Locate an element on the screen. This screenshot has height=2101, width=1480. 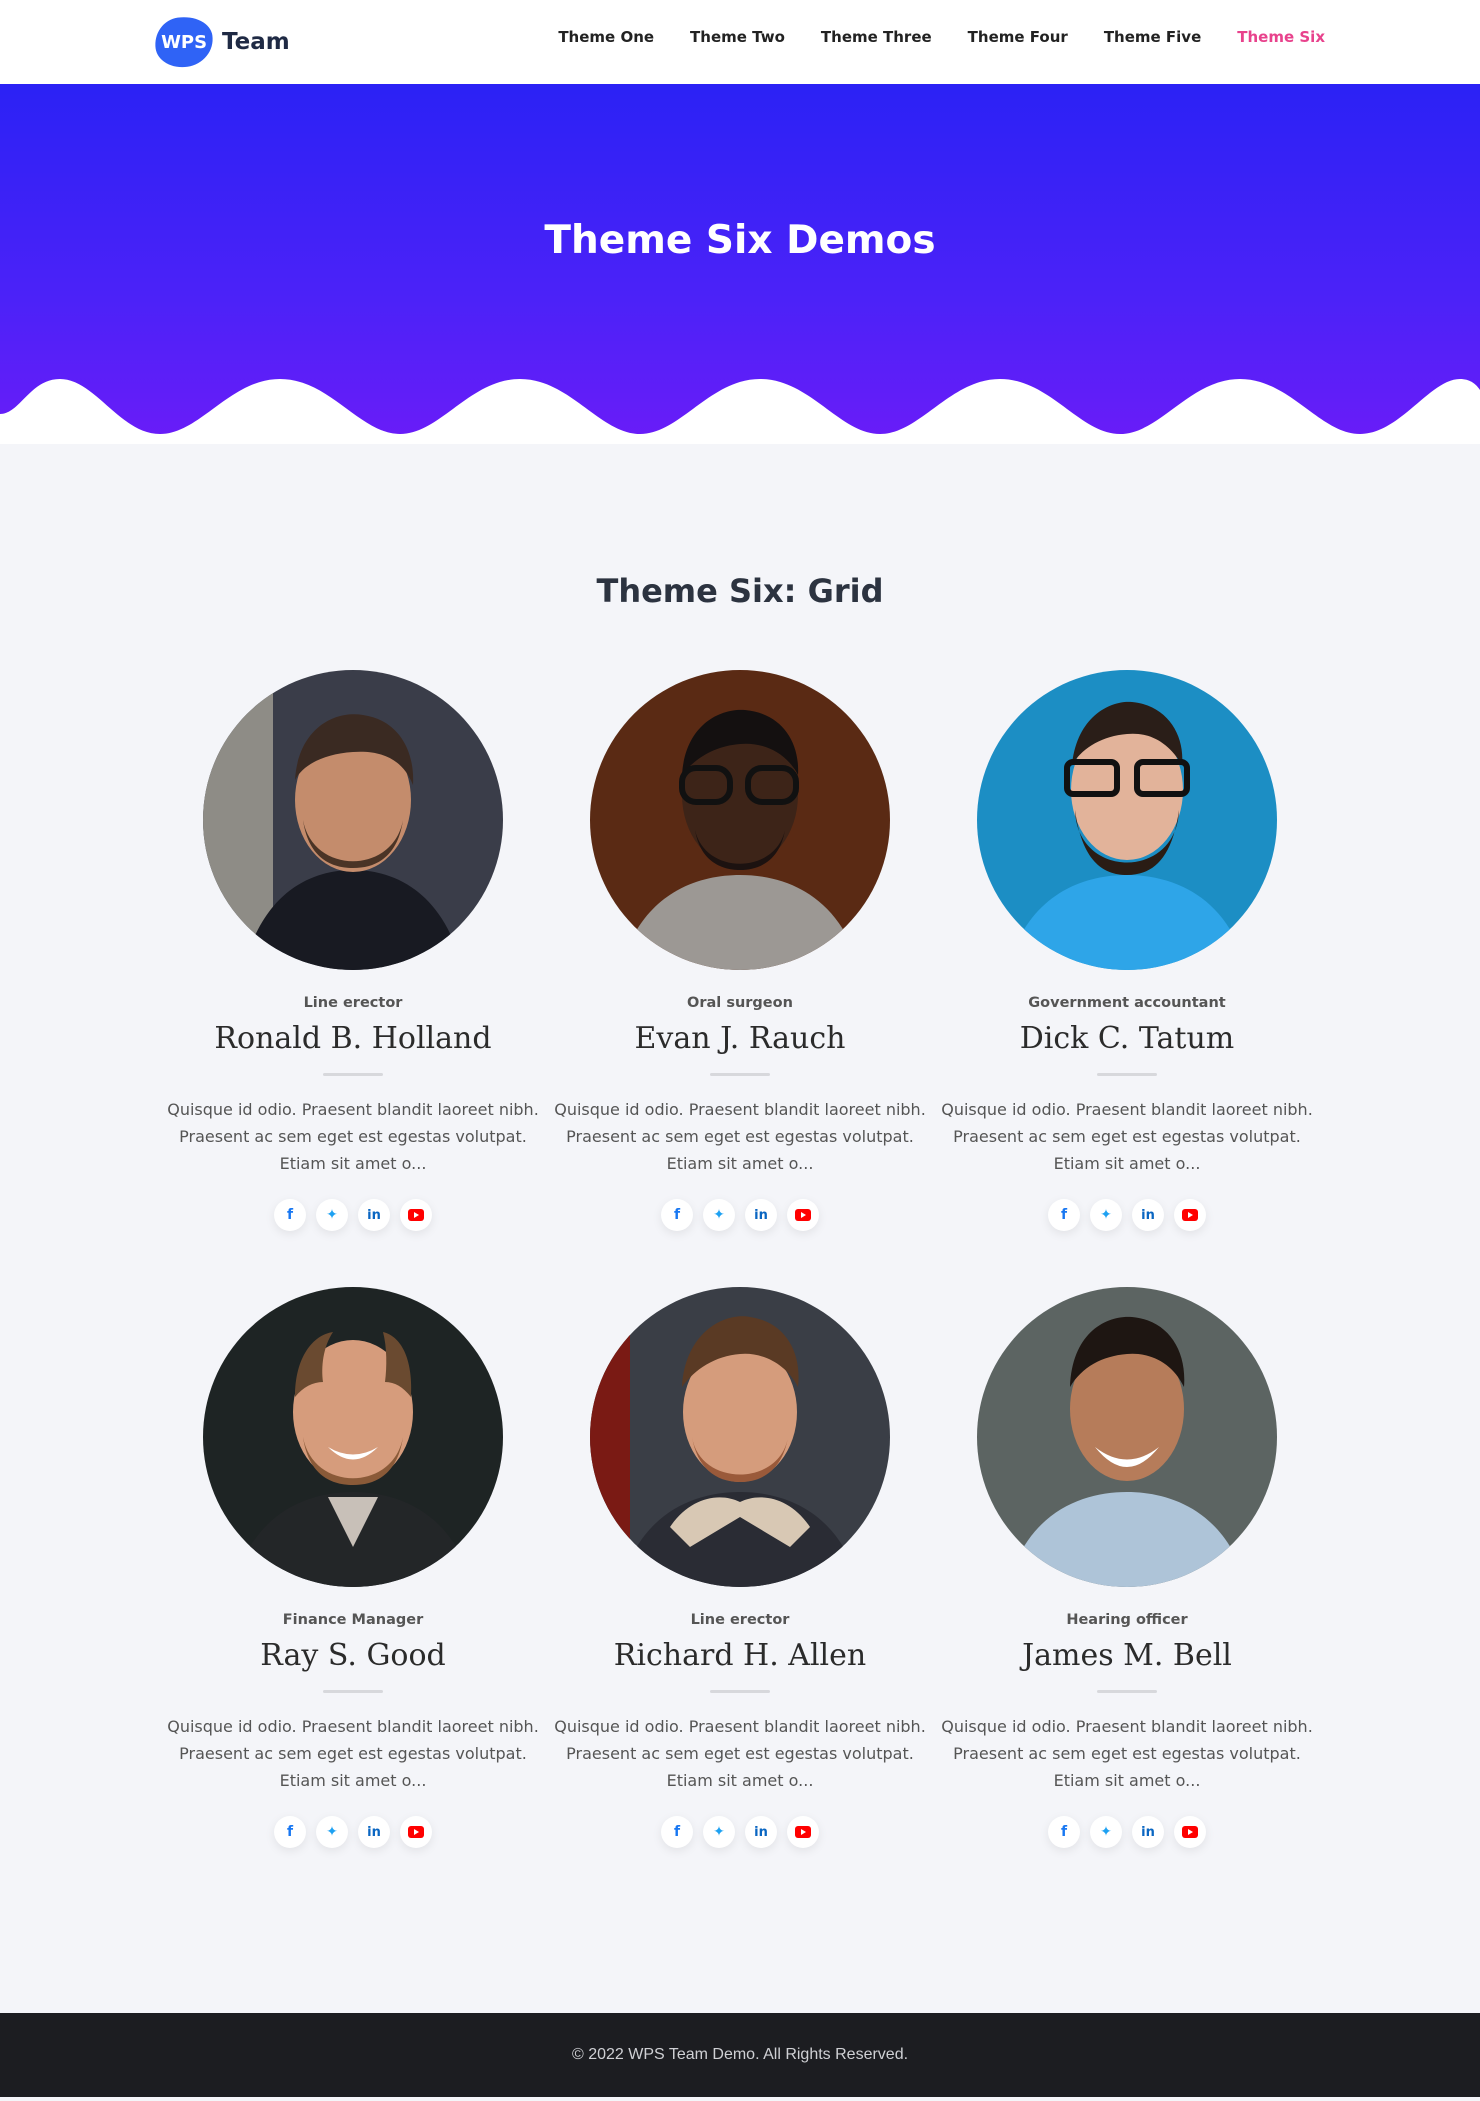
member-role: Finance Manager is located at coordinates (353, 1620).